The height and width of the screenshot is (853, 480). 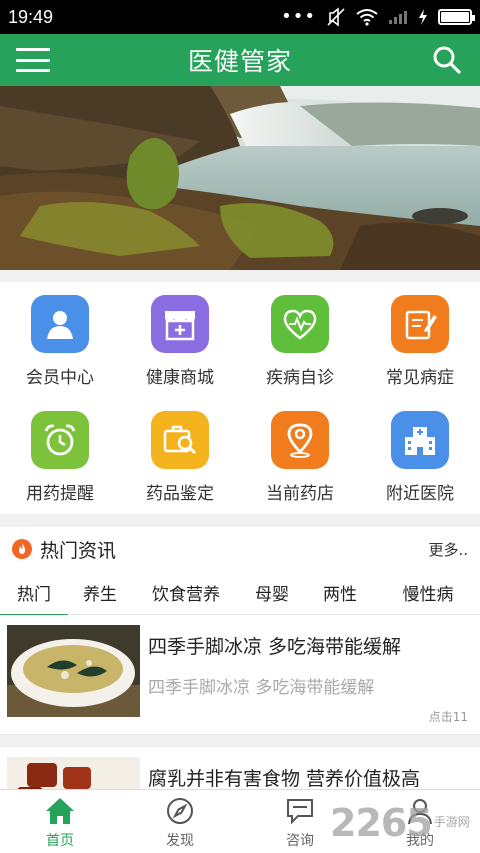 I want to click on signal-icon, so click(x=398, y=17).